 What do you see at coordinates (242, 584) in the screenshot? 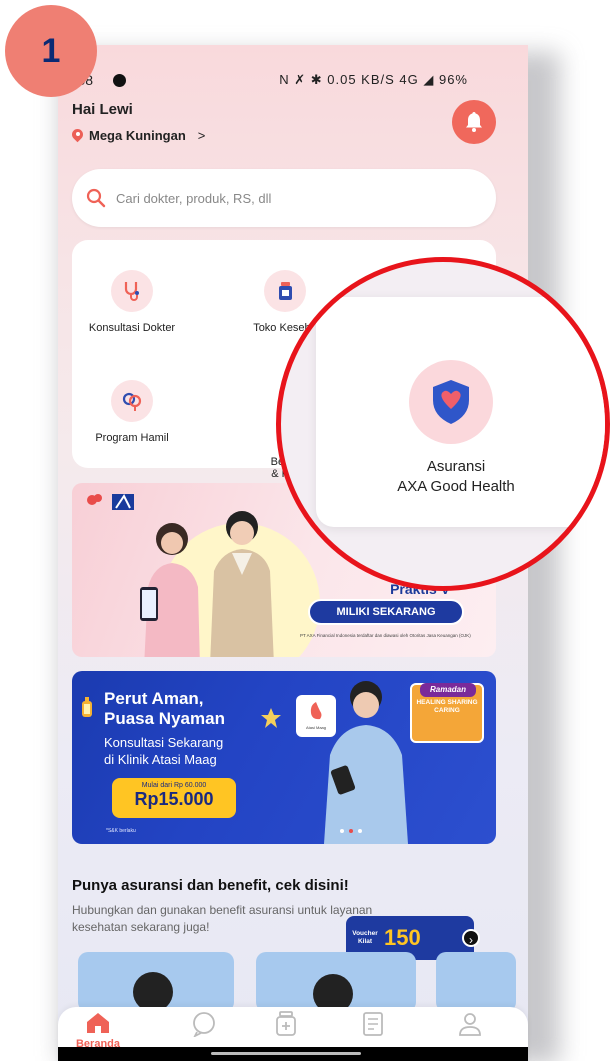
I see `man-photo-icon` at bounding box center [242, 584].